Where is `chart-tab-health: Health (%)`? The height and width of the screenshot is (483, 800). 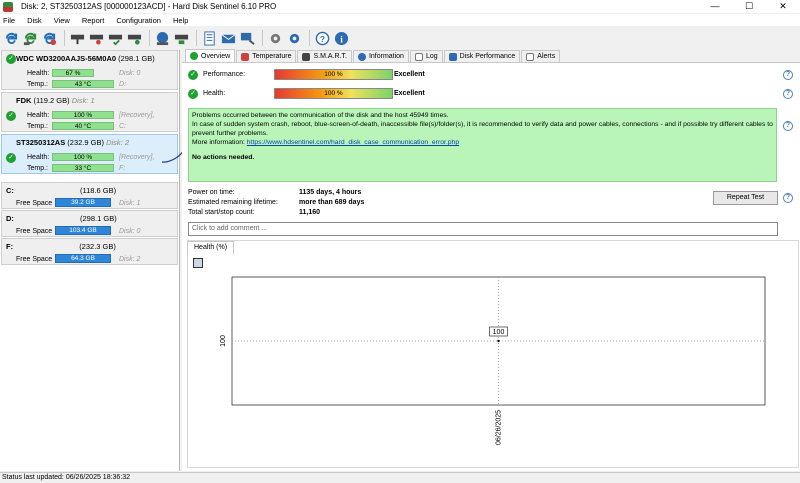 chart-tab-health: Health (%) is located at coordinates (211, 247).